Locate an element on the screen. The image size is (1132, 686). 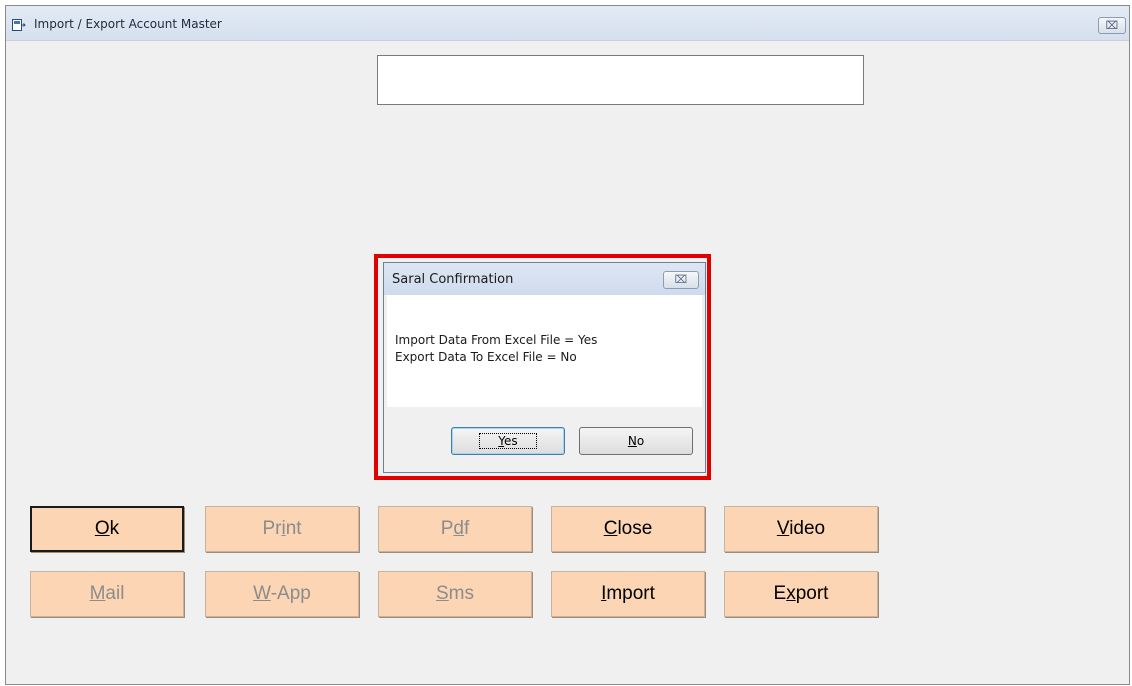
window-close-icon: ⌧ is located at coordinates (1112, 25).